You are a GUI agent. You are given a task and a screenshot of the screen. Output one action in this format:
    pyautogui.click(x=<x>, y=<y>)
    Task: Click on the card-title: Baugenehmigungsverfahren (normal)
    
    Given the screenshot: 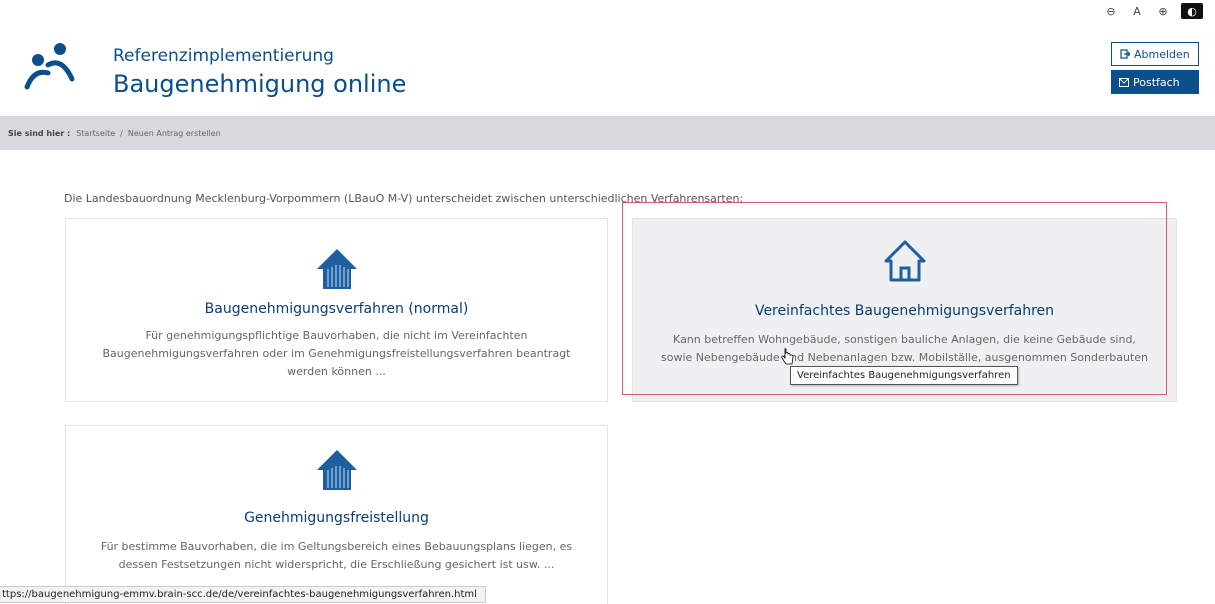 What is the action you would take?
    pyautogui.click(x=336, y=309)
    